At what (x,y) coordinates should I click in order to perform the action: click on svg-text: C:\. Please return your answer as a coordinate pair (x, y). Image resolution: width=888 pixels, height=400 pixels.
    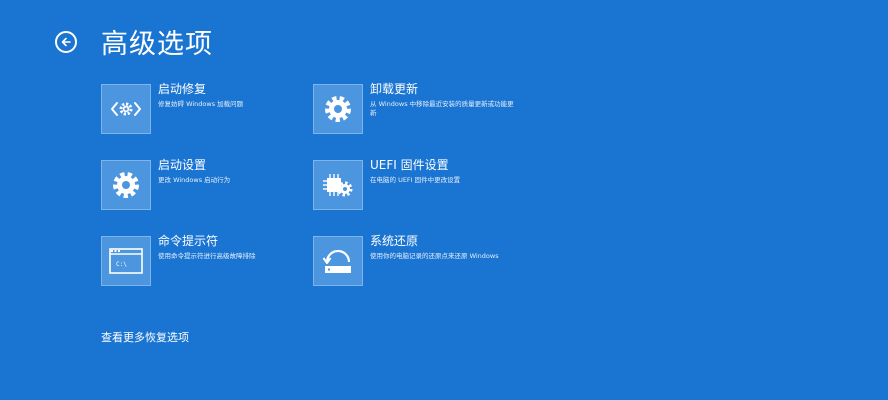
    Looking at the image, I should click on (121, 264).